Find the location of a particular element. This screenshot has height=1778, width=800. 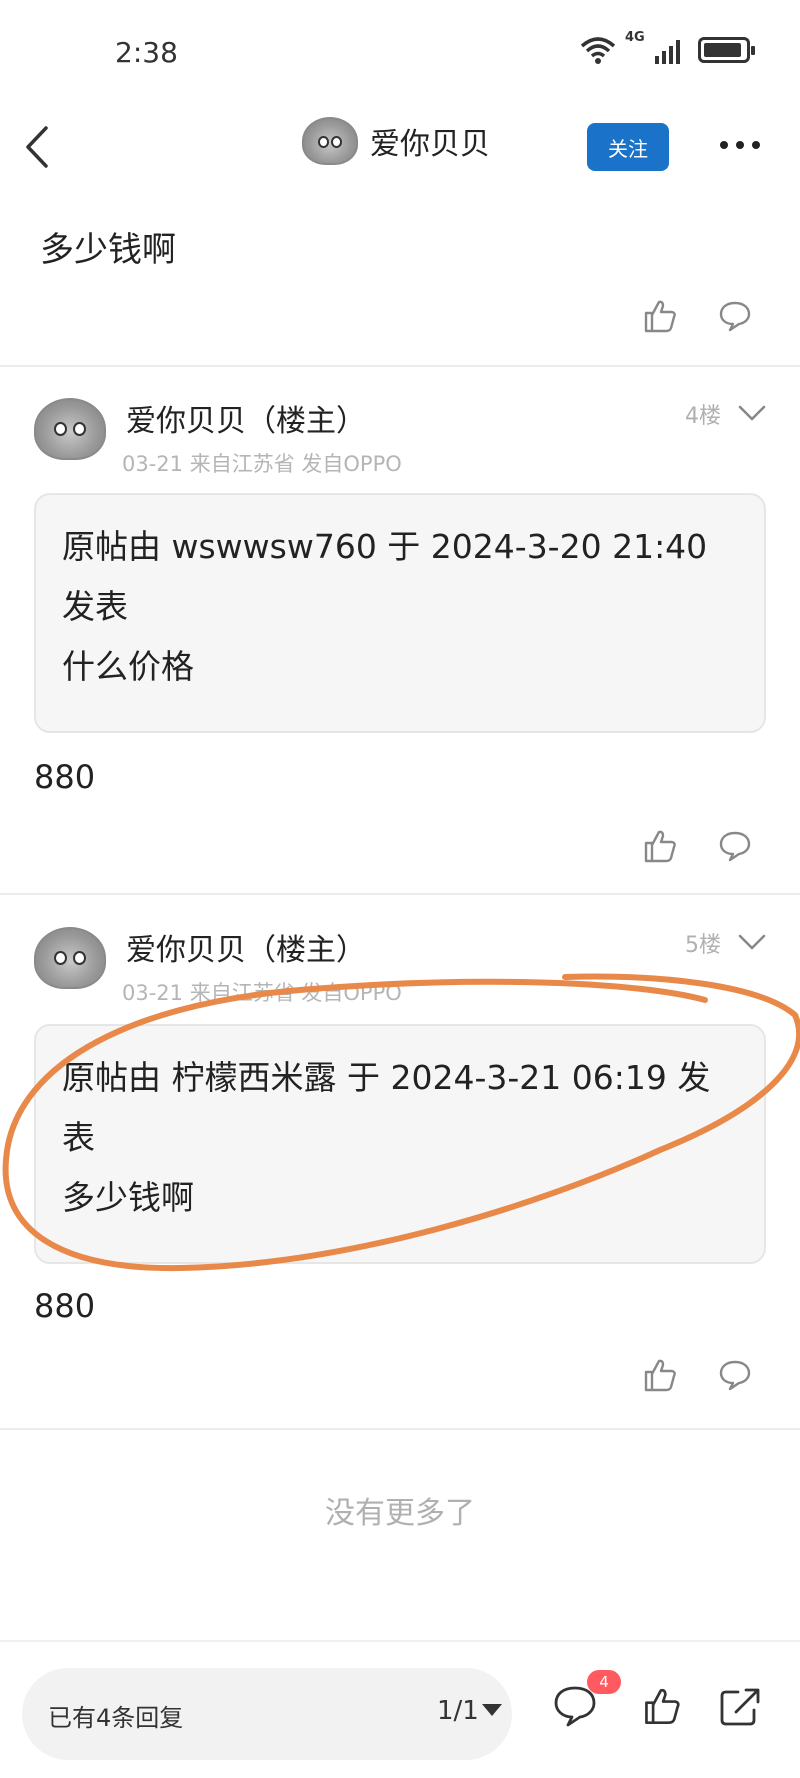

page-indicator: 1/1 is located at coordinates (458, 1711).